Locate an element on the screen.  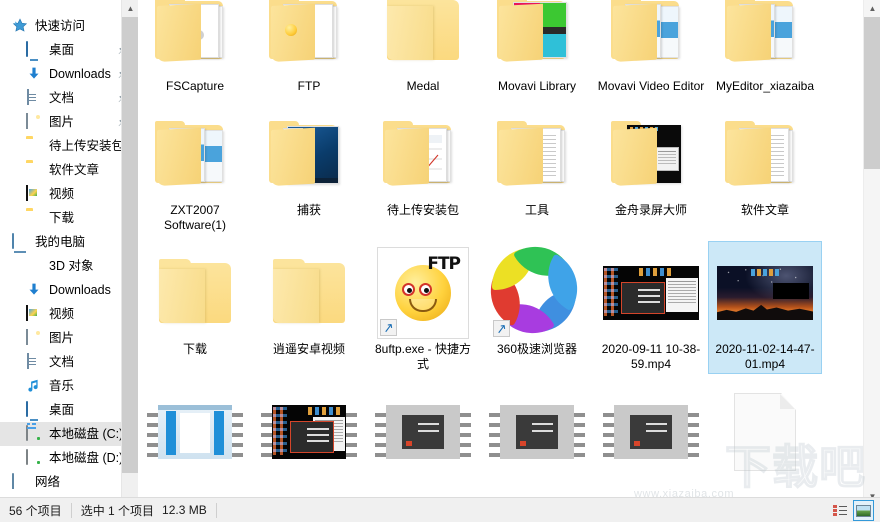
sidebar-item-label: 下载 is located at coordinates (62, 218).